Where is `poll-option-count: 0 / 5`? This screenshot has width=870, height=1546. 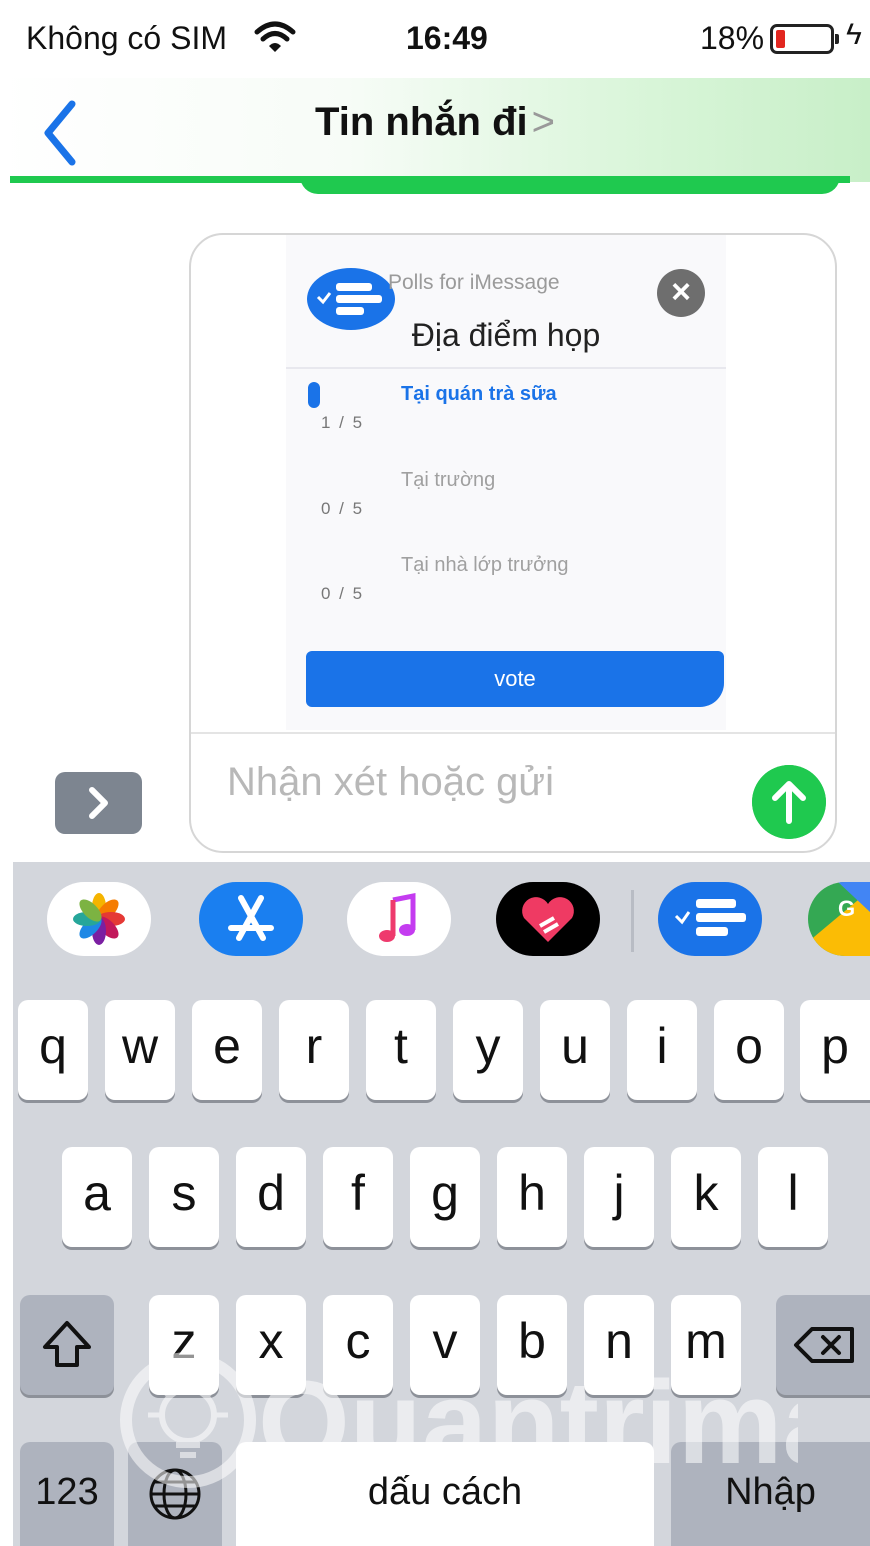
poll-option-count: 0 / 5 is located at coordinates (343, 593).